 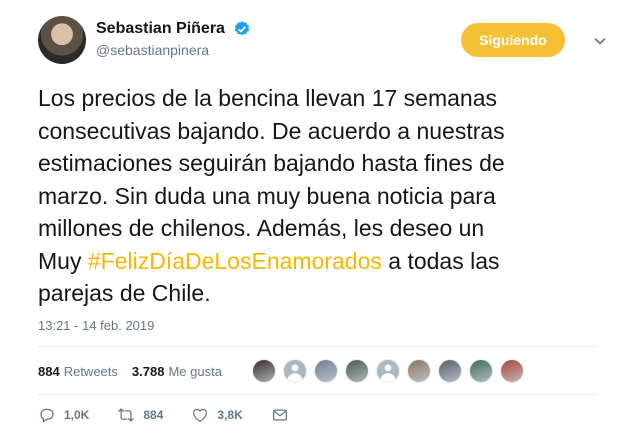 I want to click on hashtag-link: #FelizDíaDeLosEnamorados, so click(x=235, y=261).